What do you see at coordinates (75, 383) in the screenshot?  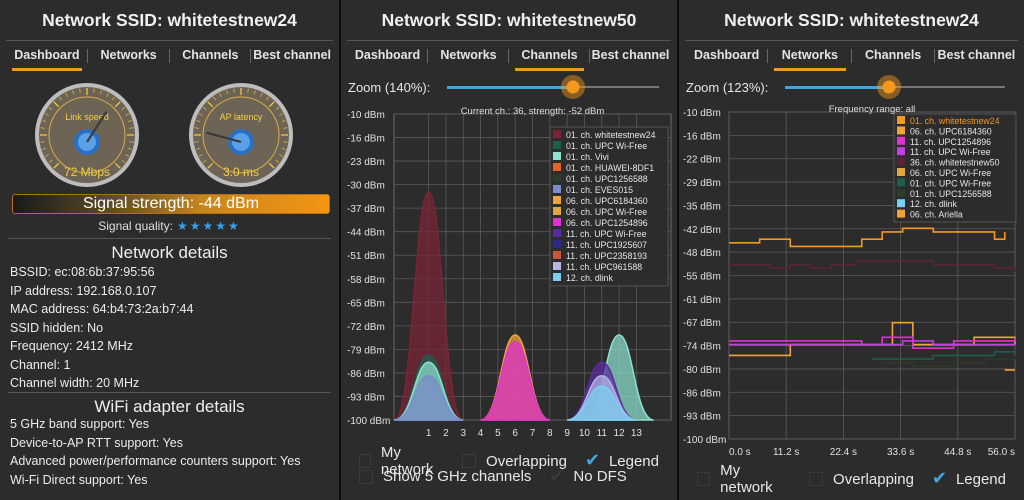 I see `channel-width-text: Channel width: 20 MHz` at bounding box center [75, 383].